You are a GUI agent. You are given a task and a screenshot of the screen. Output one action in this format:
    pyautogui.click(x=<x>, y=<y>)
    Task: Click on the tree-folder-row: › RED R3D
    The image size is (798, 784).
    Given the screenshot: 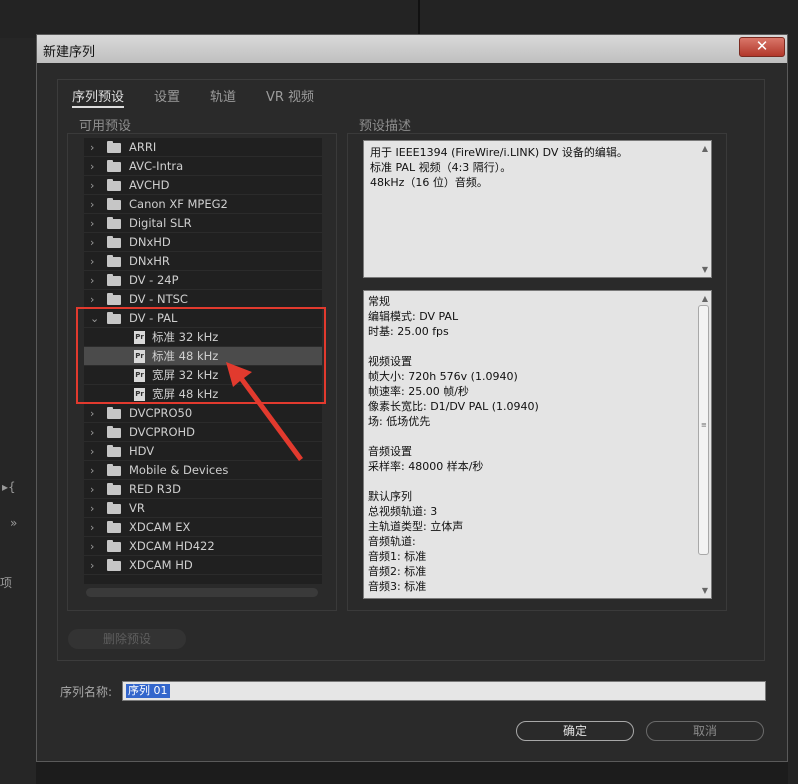 What is the action you would take?
    pyautogui.click(x=203, y=489)
    